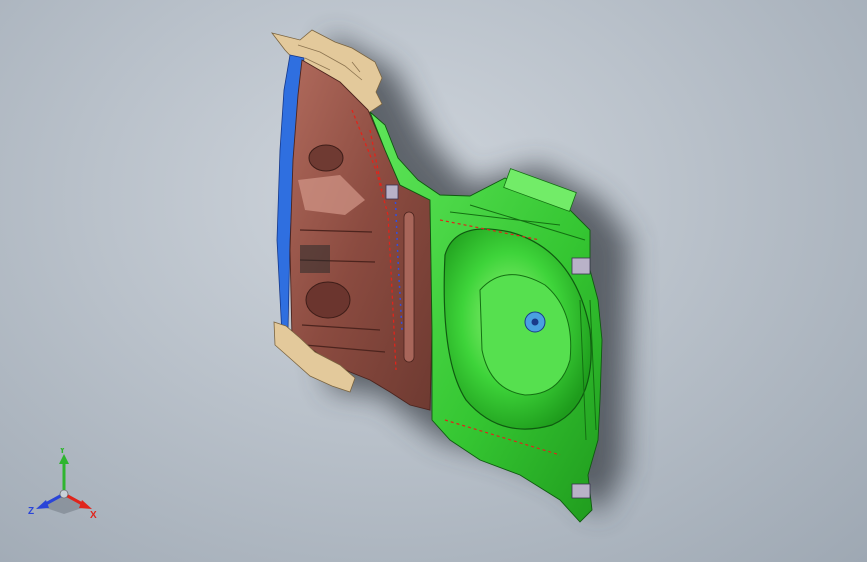 Image resolution: width=867 pixels, height=562 pixels. Describe the element at coordinates (581, 266) in the screenshot. I see `right-bracket-upper` at that location.